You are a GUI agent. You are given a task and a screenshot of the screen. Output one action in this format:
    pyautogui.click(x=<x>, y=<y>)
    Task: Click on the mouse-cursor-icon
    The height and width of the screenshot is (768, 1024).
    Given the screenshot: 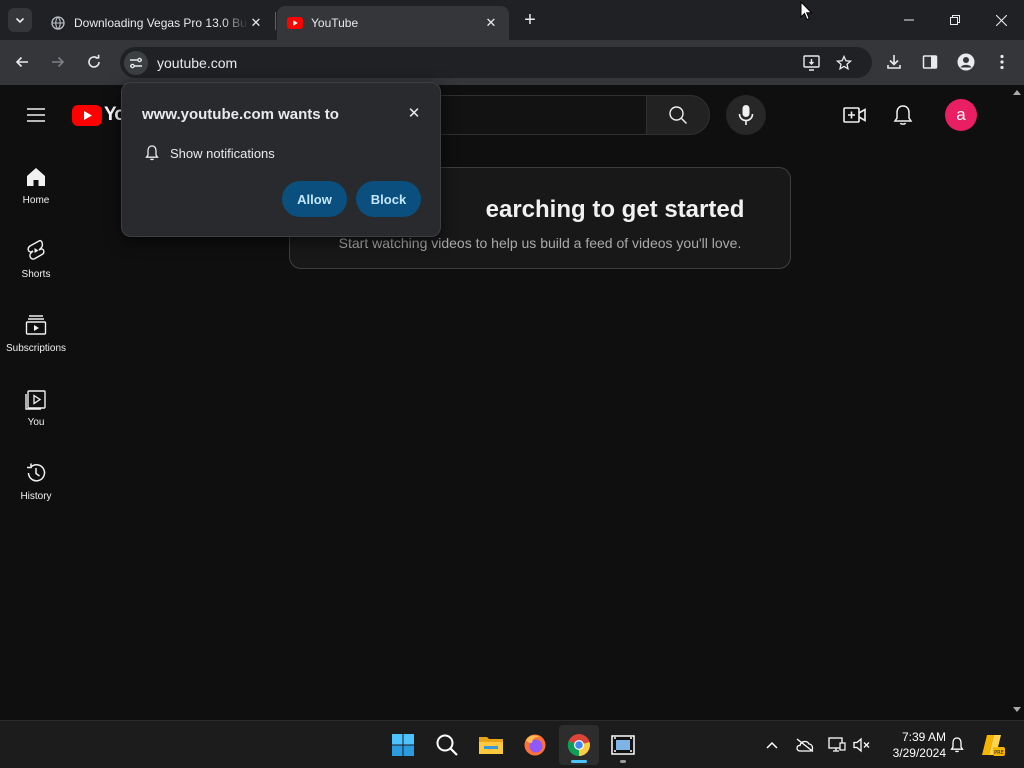 What is the action you would take?
    pyautogui.click(x=806, y=11)
    